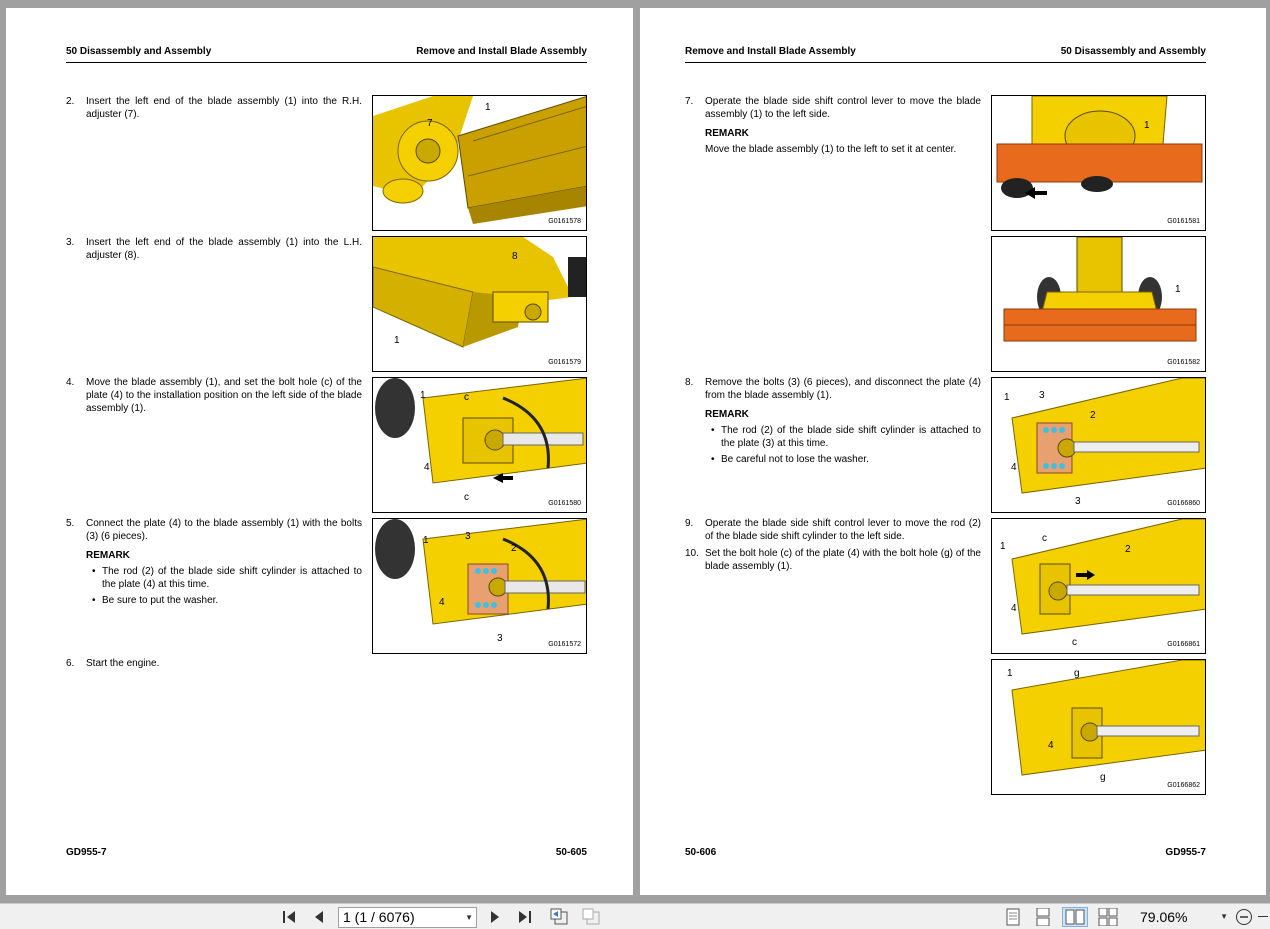 The height and width of the screenshot is (929, 1270). What do you see at coordinates (1098, 727) in the screenshot?
I see `figure-align-bolt-holes: 1 g 4 g G0166862` at bounding box center [1098, 727].